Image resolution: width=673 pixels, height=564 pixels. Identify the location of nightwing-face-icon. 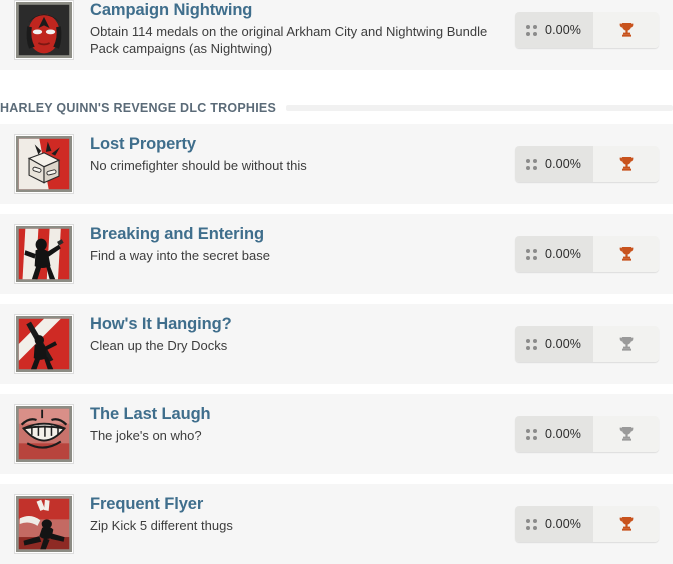
(44, 30).